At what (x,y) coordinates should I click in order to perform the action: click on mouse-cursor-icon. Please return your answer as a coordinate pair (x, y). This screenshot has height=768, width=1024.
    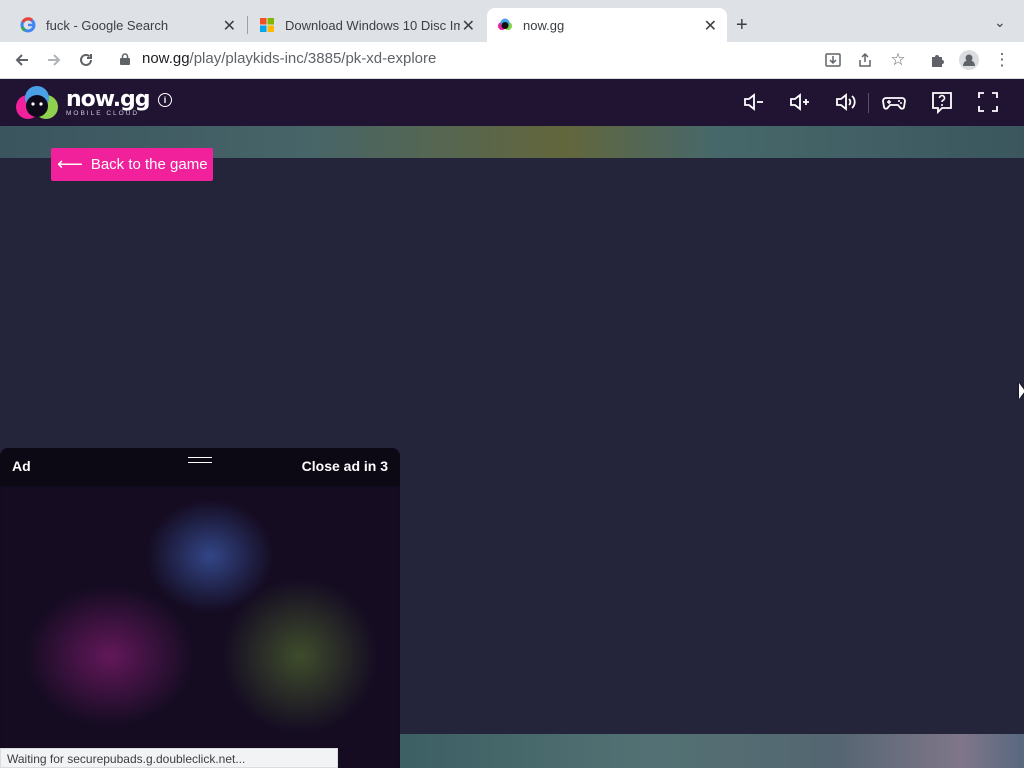
    Looking at the image, I should click on (1021, 391).